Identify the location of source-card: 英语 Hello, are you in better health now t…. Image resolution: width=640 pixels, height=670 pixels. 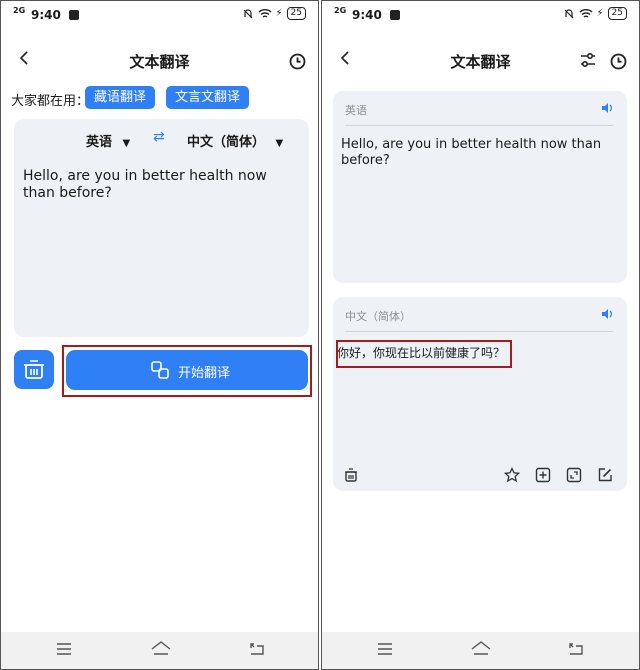
(480, 187).